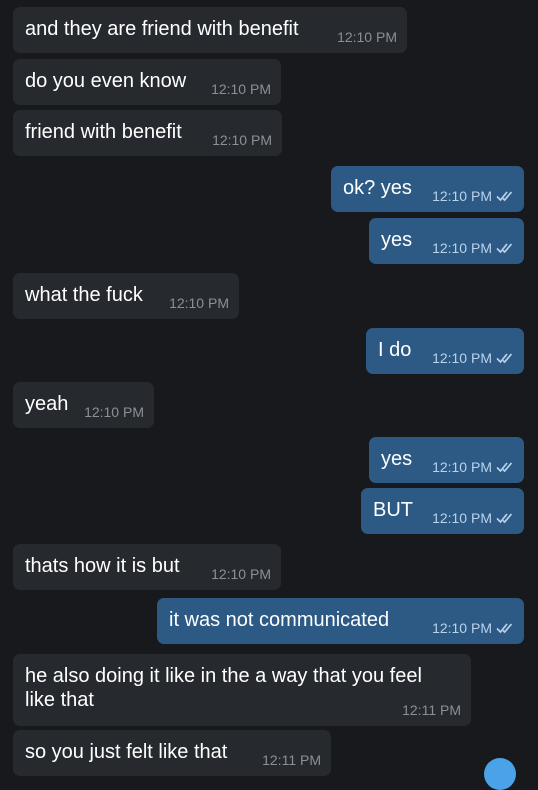 The height and width of the screenshot is (790, 538). I want to click on message-text: friend with benefit, so click(103, 132).